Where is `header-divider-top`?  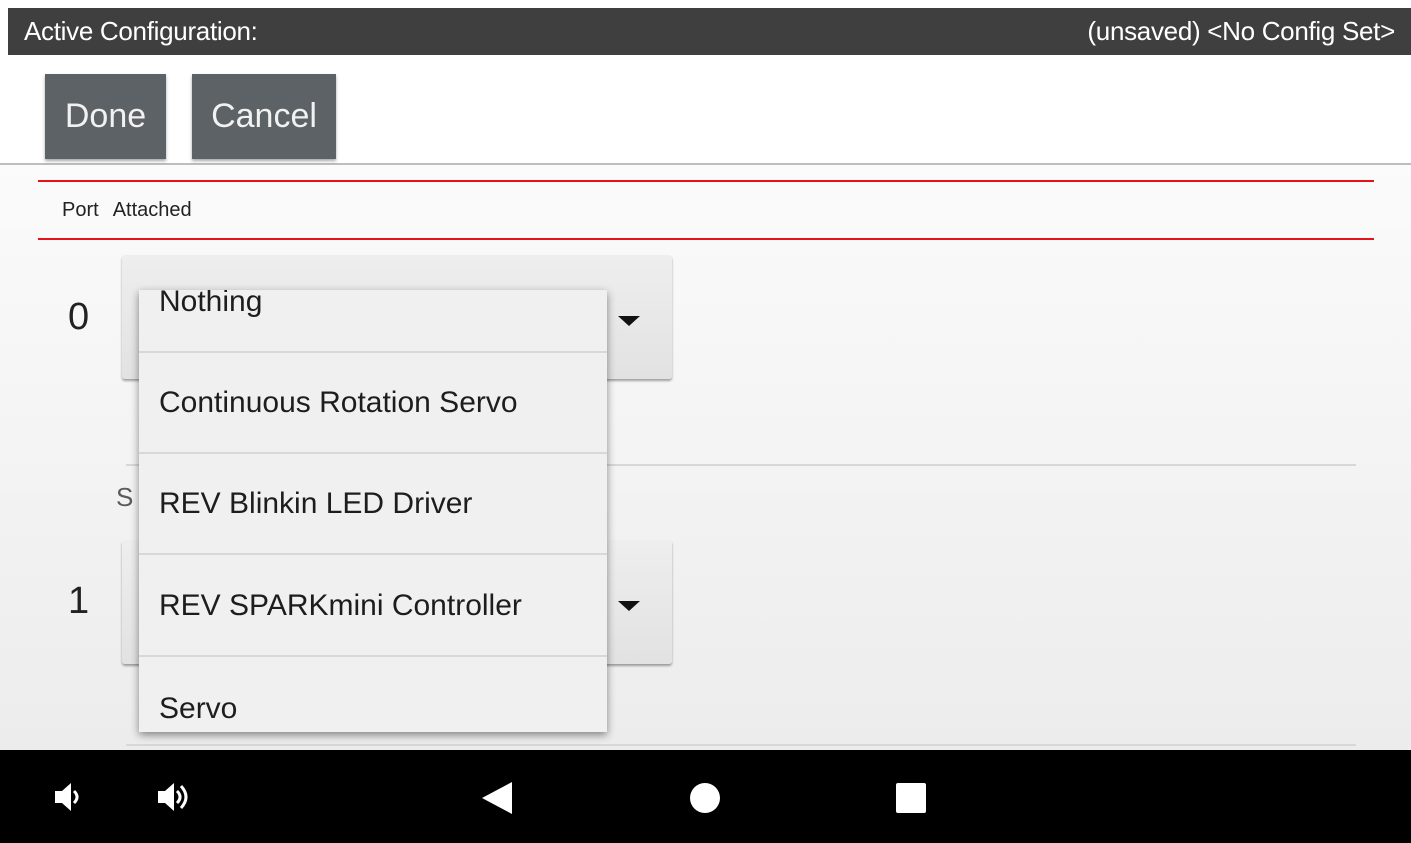
header-divider-top is located at coordinates (706, 181).